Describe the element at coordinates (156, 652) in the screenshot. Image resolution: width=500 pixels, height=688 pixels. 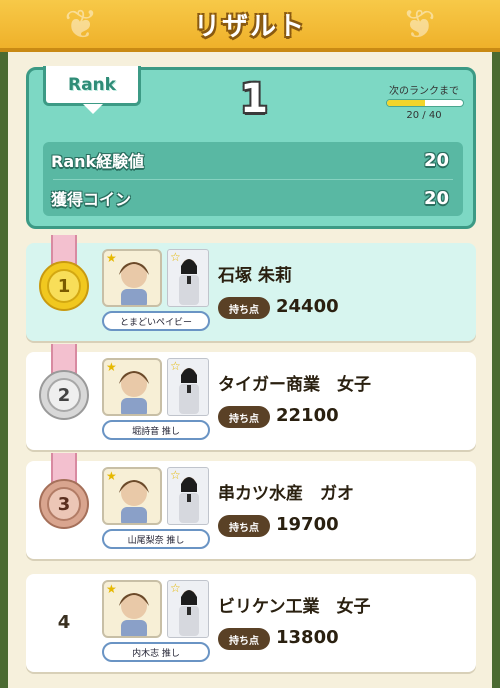
I see `player-team-pill: 内木志 推し` at that location.